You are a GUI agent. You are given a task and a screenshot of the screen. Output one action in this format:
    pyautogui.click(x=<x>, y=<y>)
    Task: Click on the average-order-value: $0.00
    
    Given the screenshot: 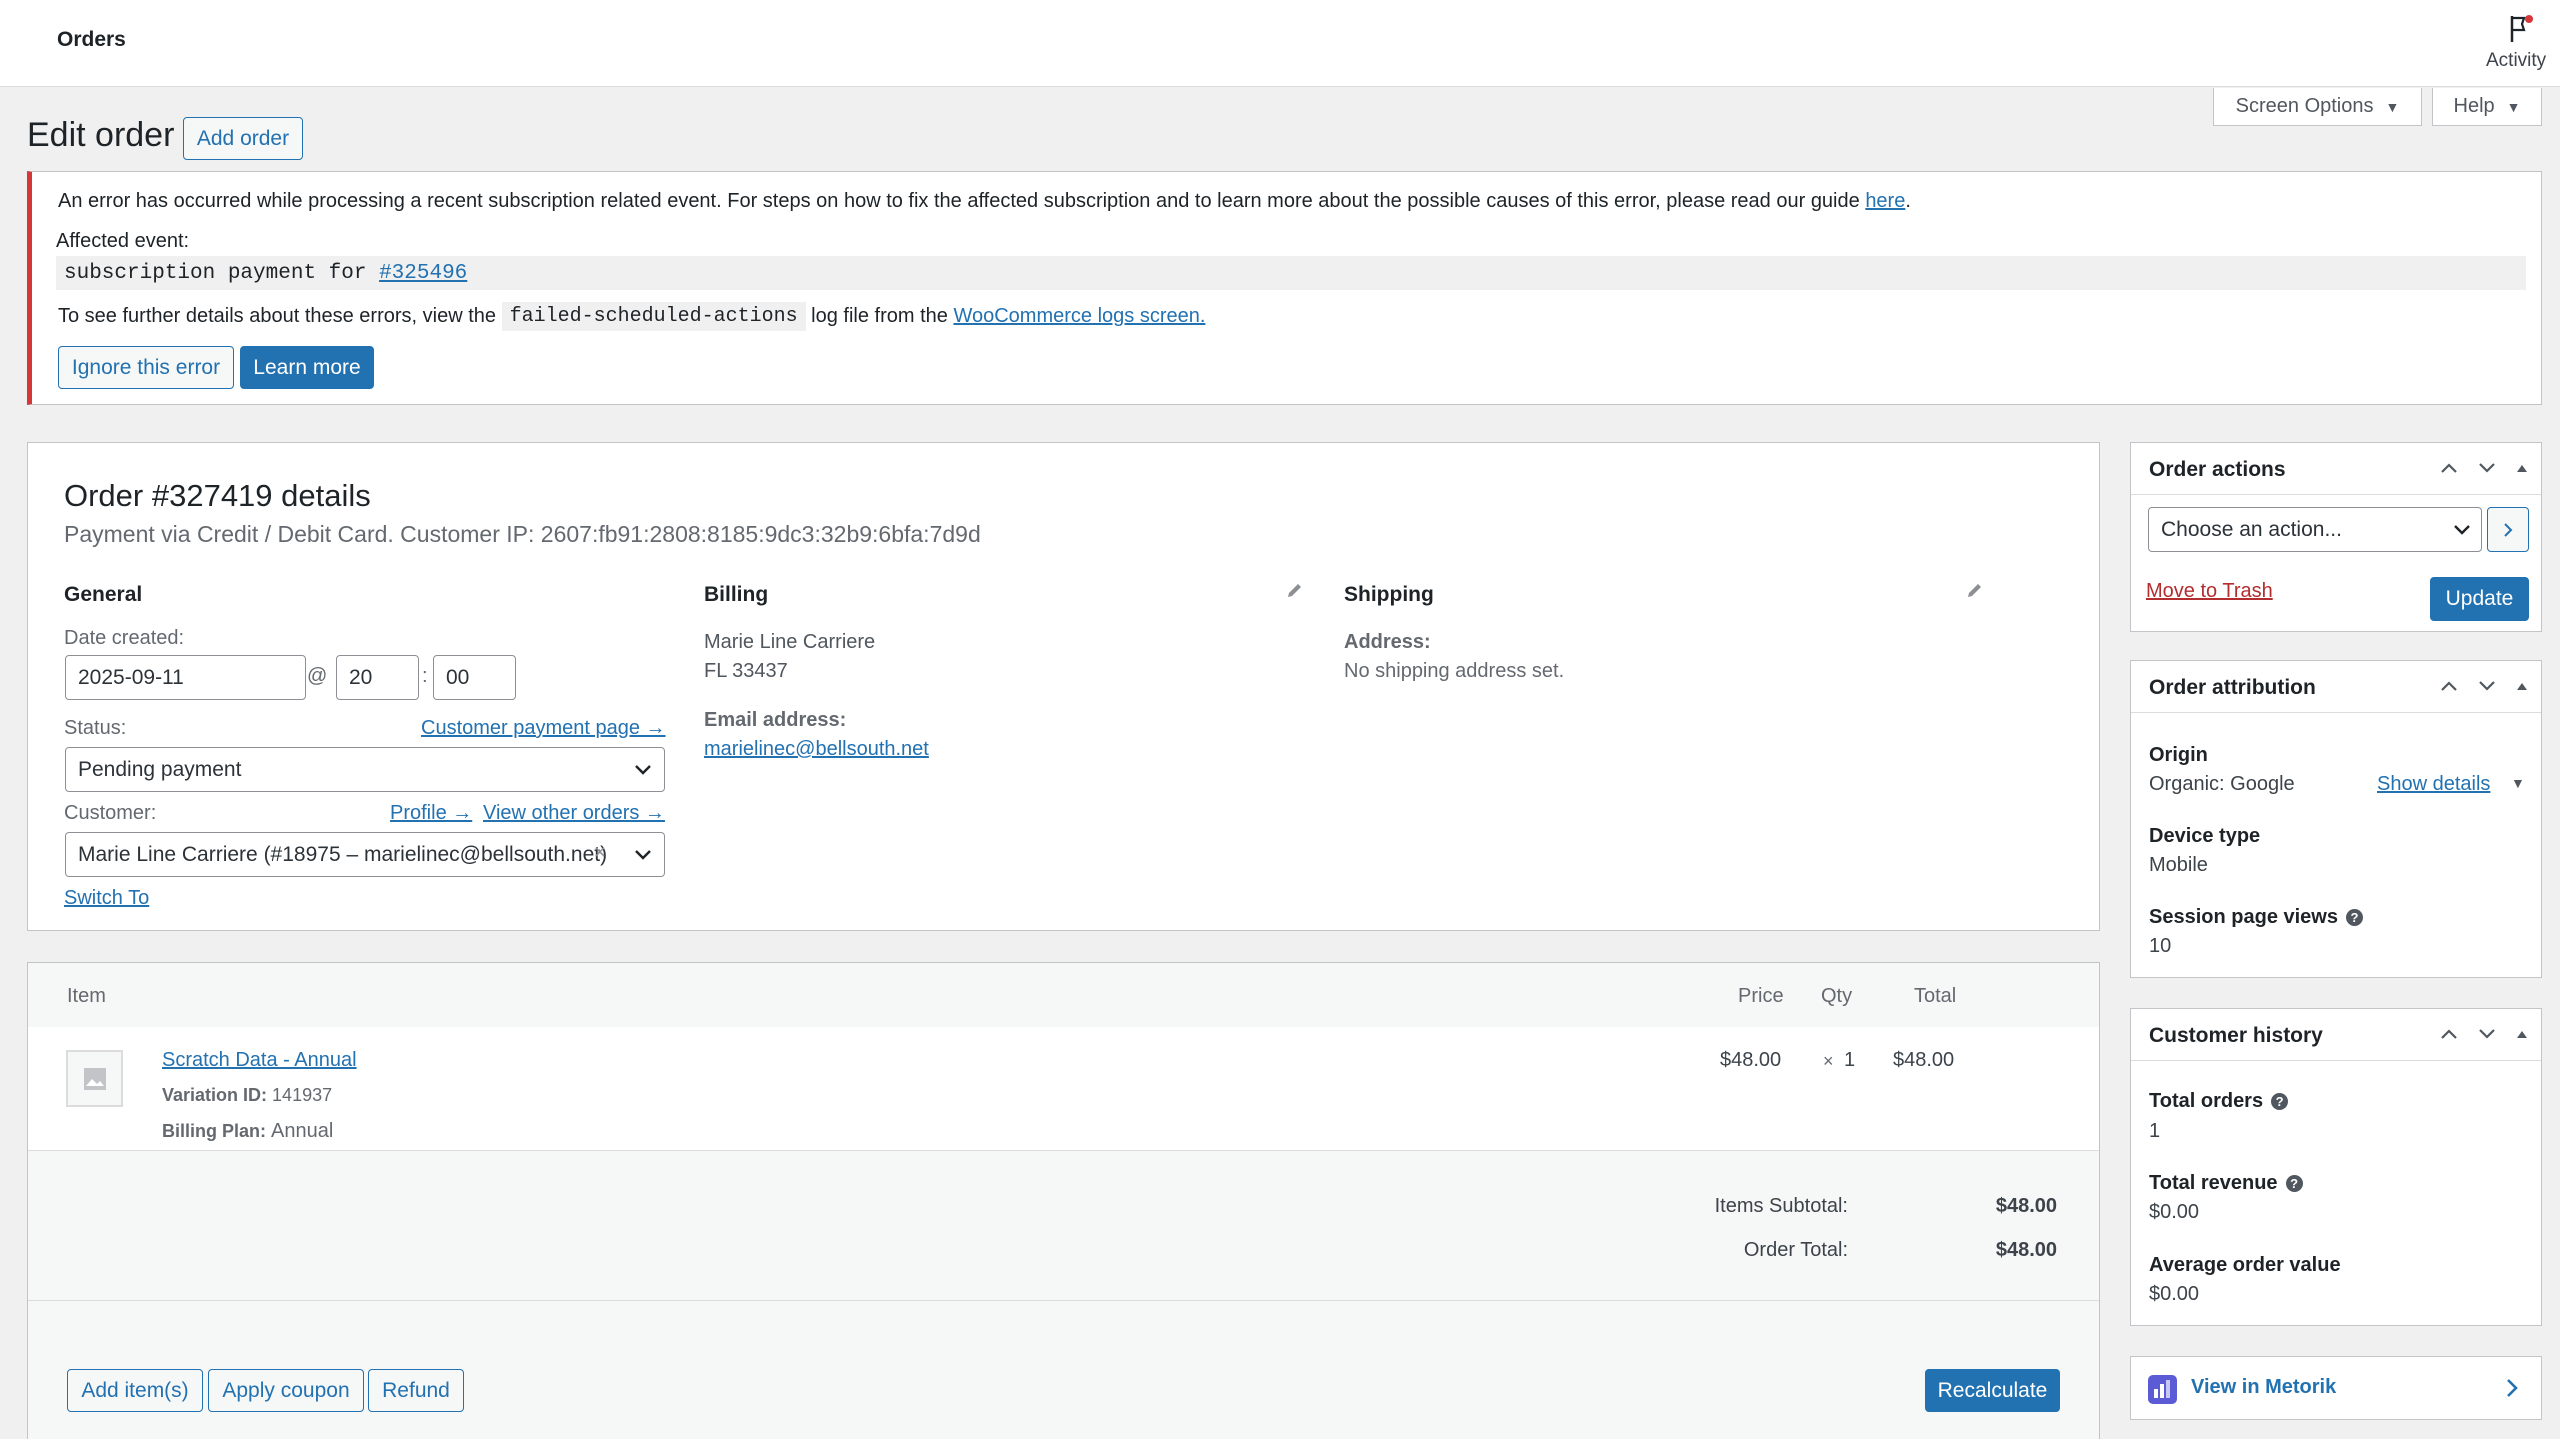 What is the action you would take?
    pyautogui.click(x=2174, y=1294)
    